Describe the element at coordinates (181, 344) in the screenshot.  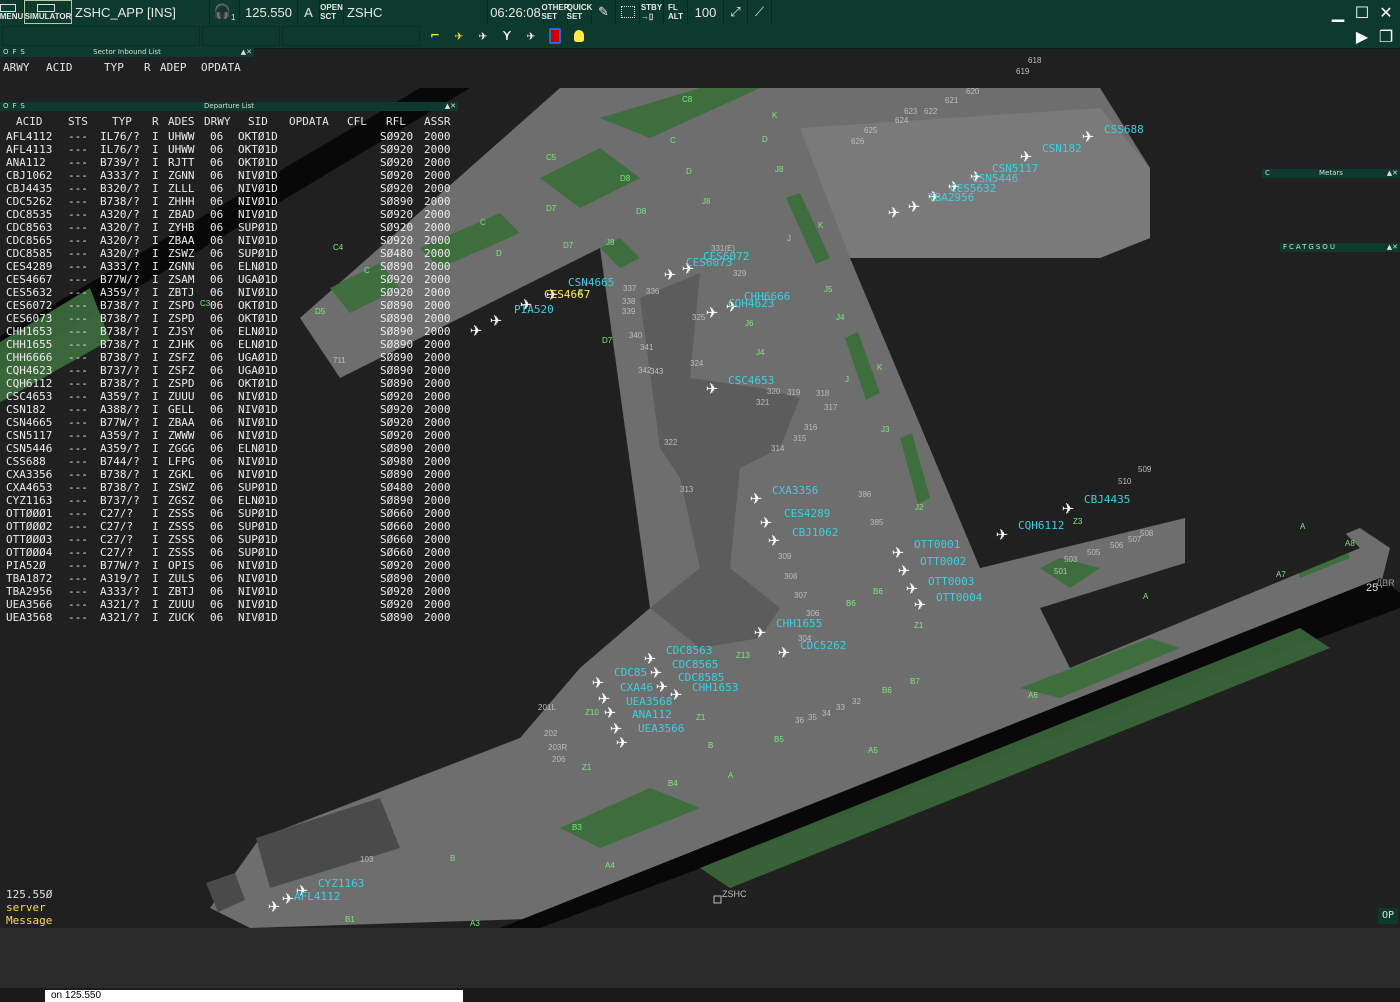
I see `cell-ades: ZJHK` at that location.